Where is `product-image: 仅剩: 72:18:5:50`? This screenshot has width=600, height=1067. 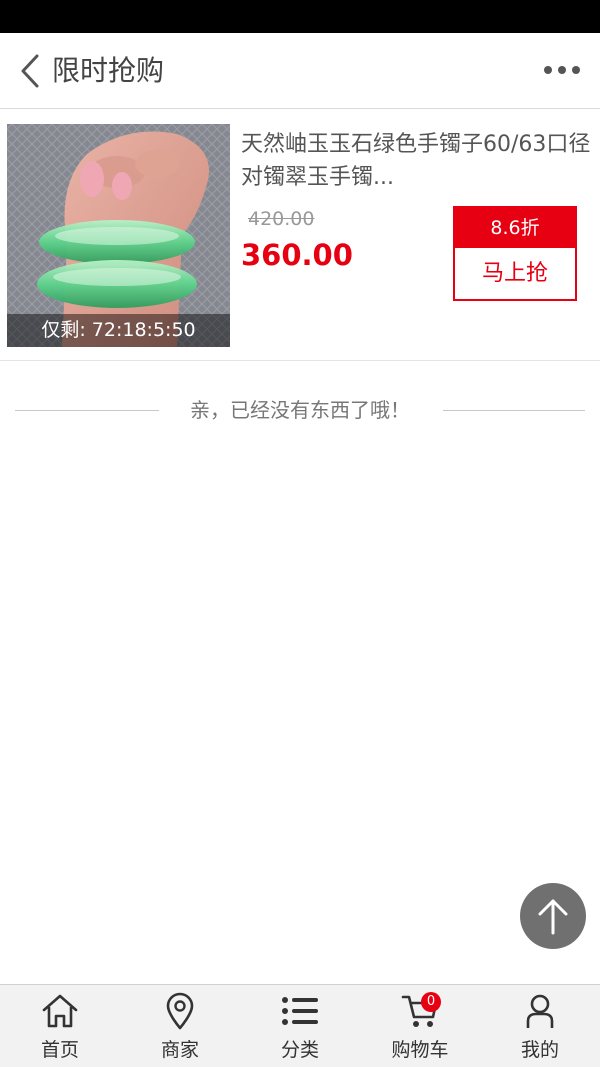
product-image: 仅剩: 72:18:5:50 is located at coordinates (118, 235).